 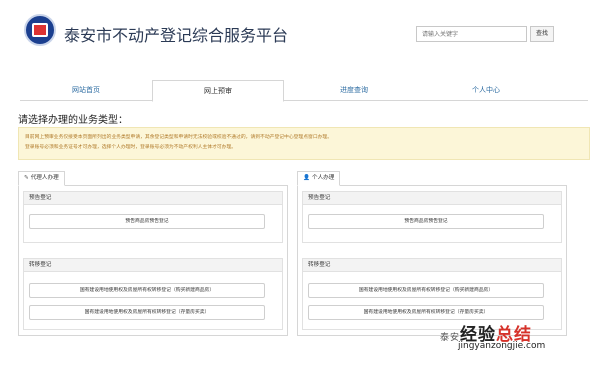 I want to click on tab-agent-label: 代理人办理, so click(x=44, y=178).